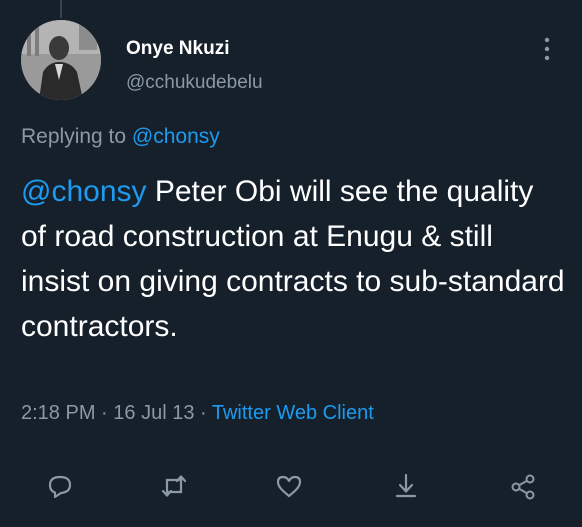  Describe the element at coordinates (547, 49) in the screenshot. I see `more-vertical-icon` at that location.